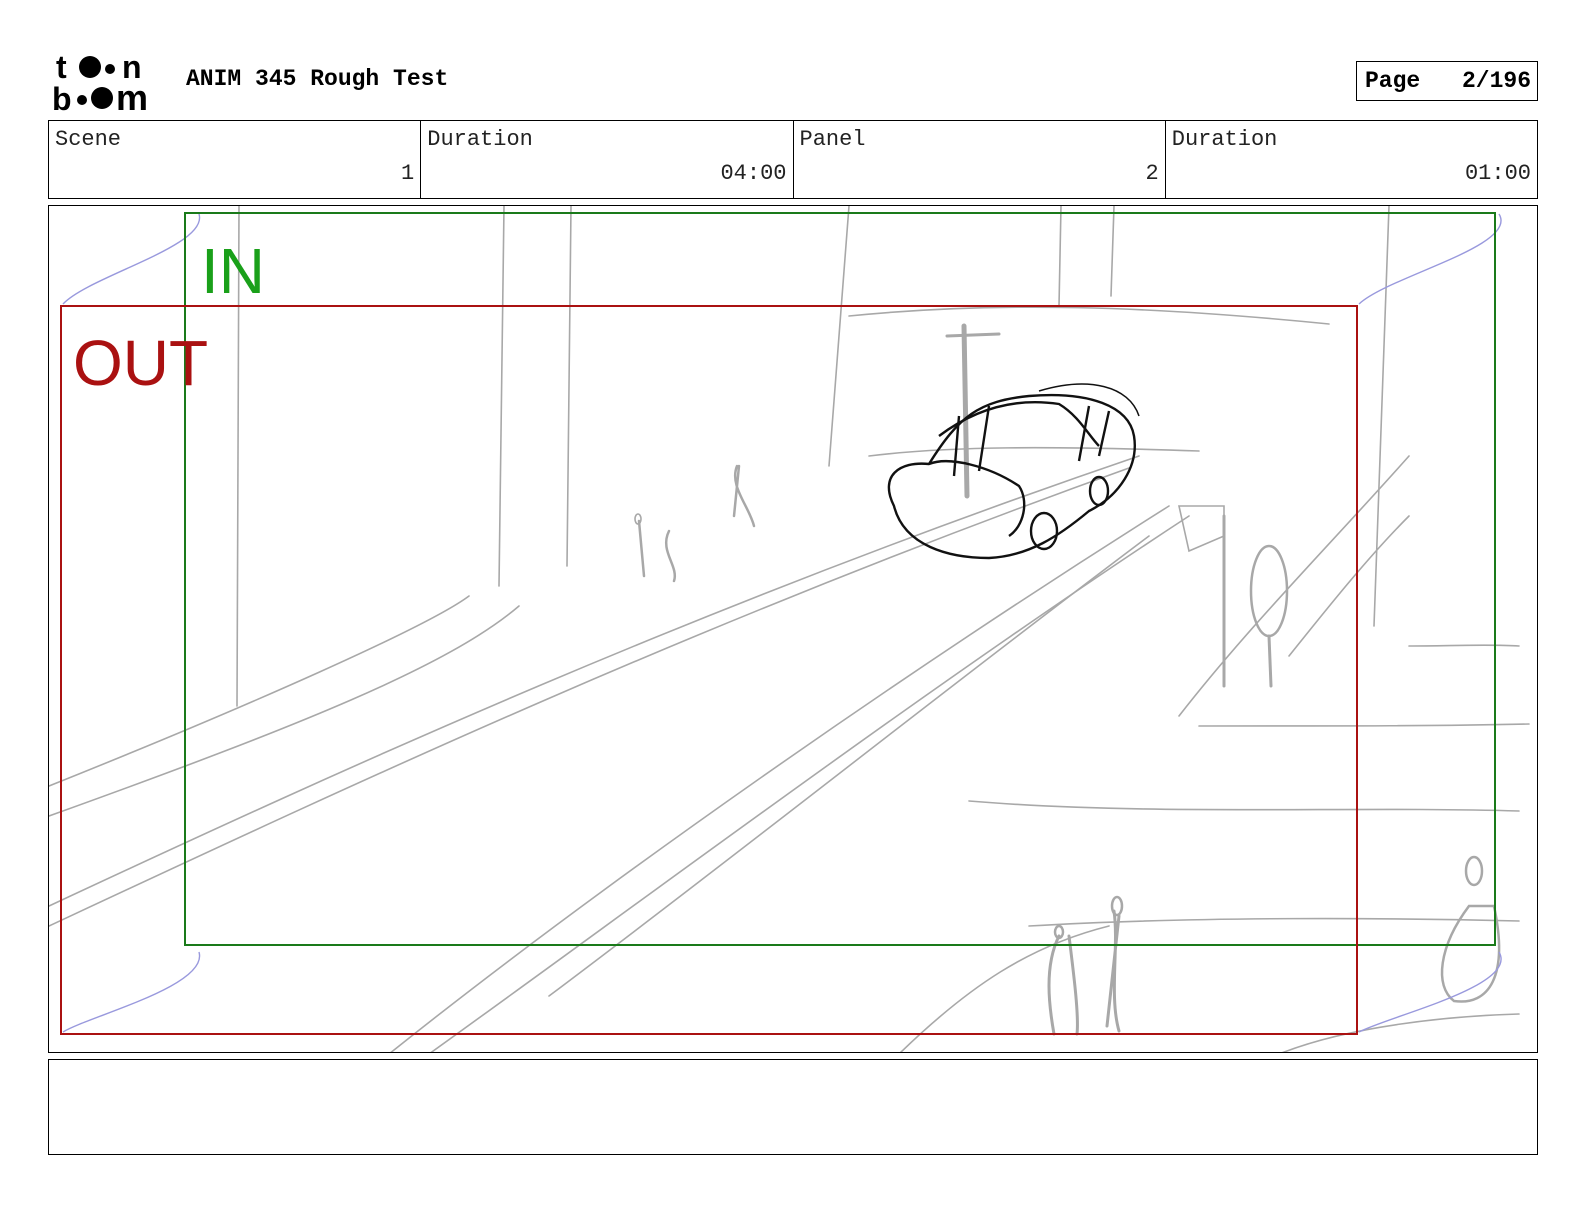 The image size is (1584, 1224). What do you see at coordinates (1447, 81) in the screenshot?
I see `page-indicator: Page 2/196` at bounding box center [1447, 81].